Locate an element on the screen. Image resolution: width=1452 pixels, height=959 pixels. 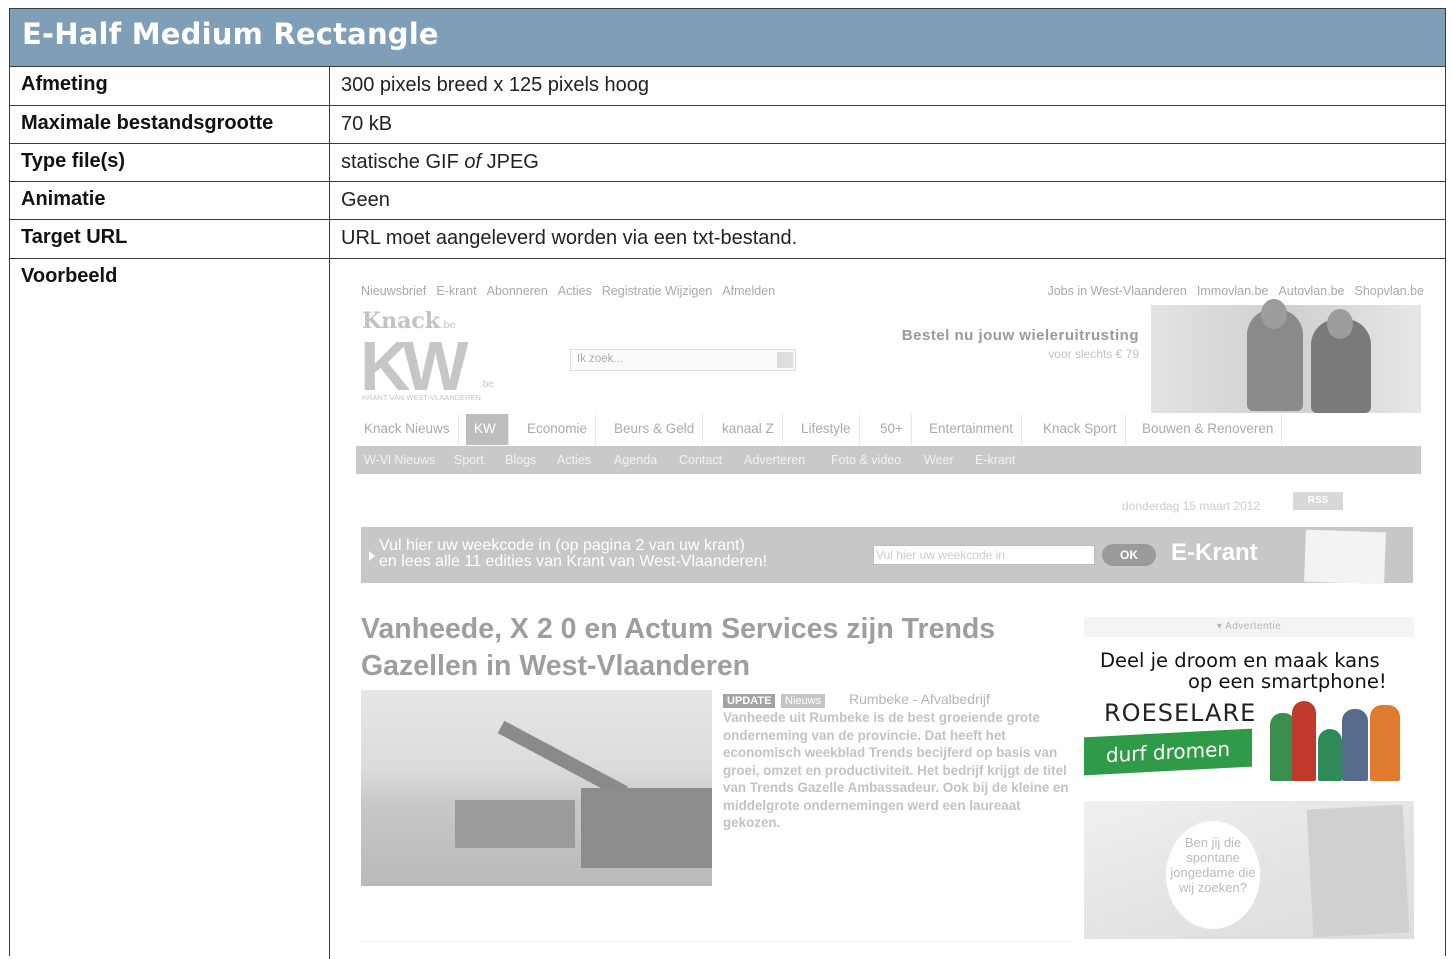
nav-tab: 50+ is located at coordinates (892, 429).